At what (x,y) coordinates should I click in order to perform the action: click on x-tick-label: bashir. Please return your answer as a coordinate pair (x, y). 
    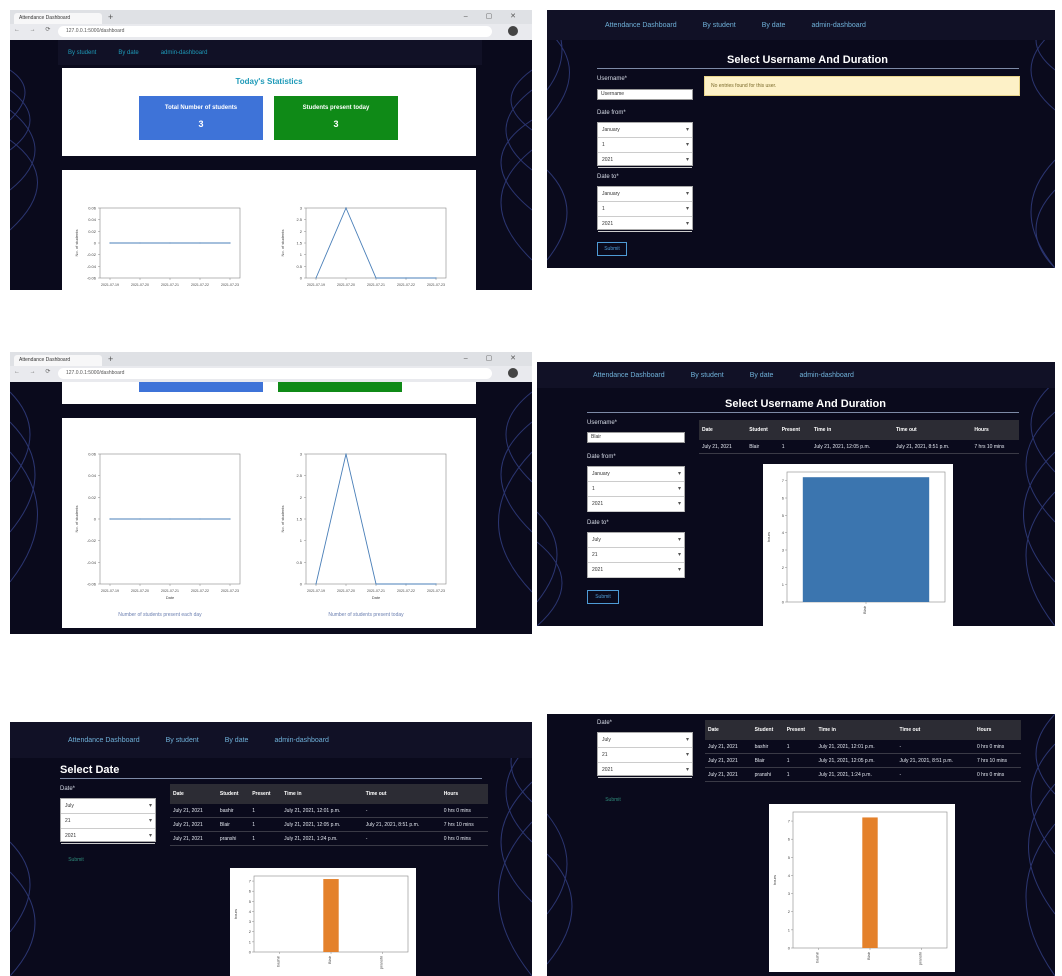
    Looking at the image, I should click on (817, 957).